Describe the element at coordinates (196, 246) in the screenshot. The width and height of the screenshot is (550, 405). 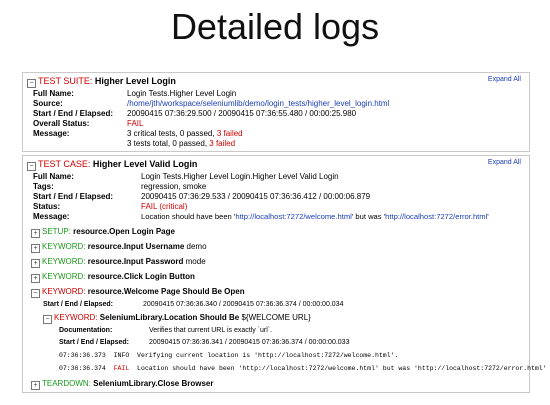
I see `keyword-args: demo` at that location.